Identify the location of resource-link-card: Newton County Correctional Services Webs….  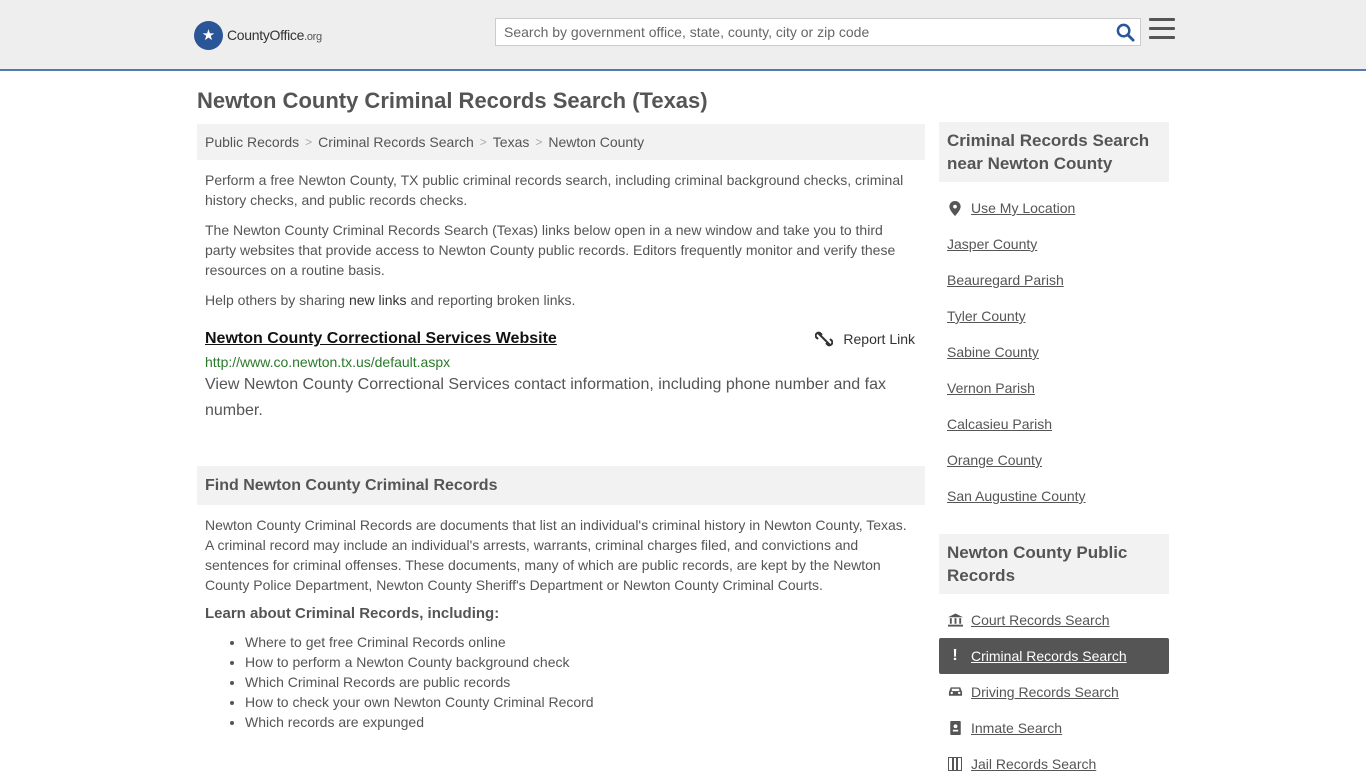
(561, 377).